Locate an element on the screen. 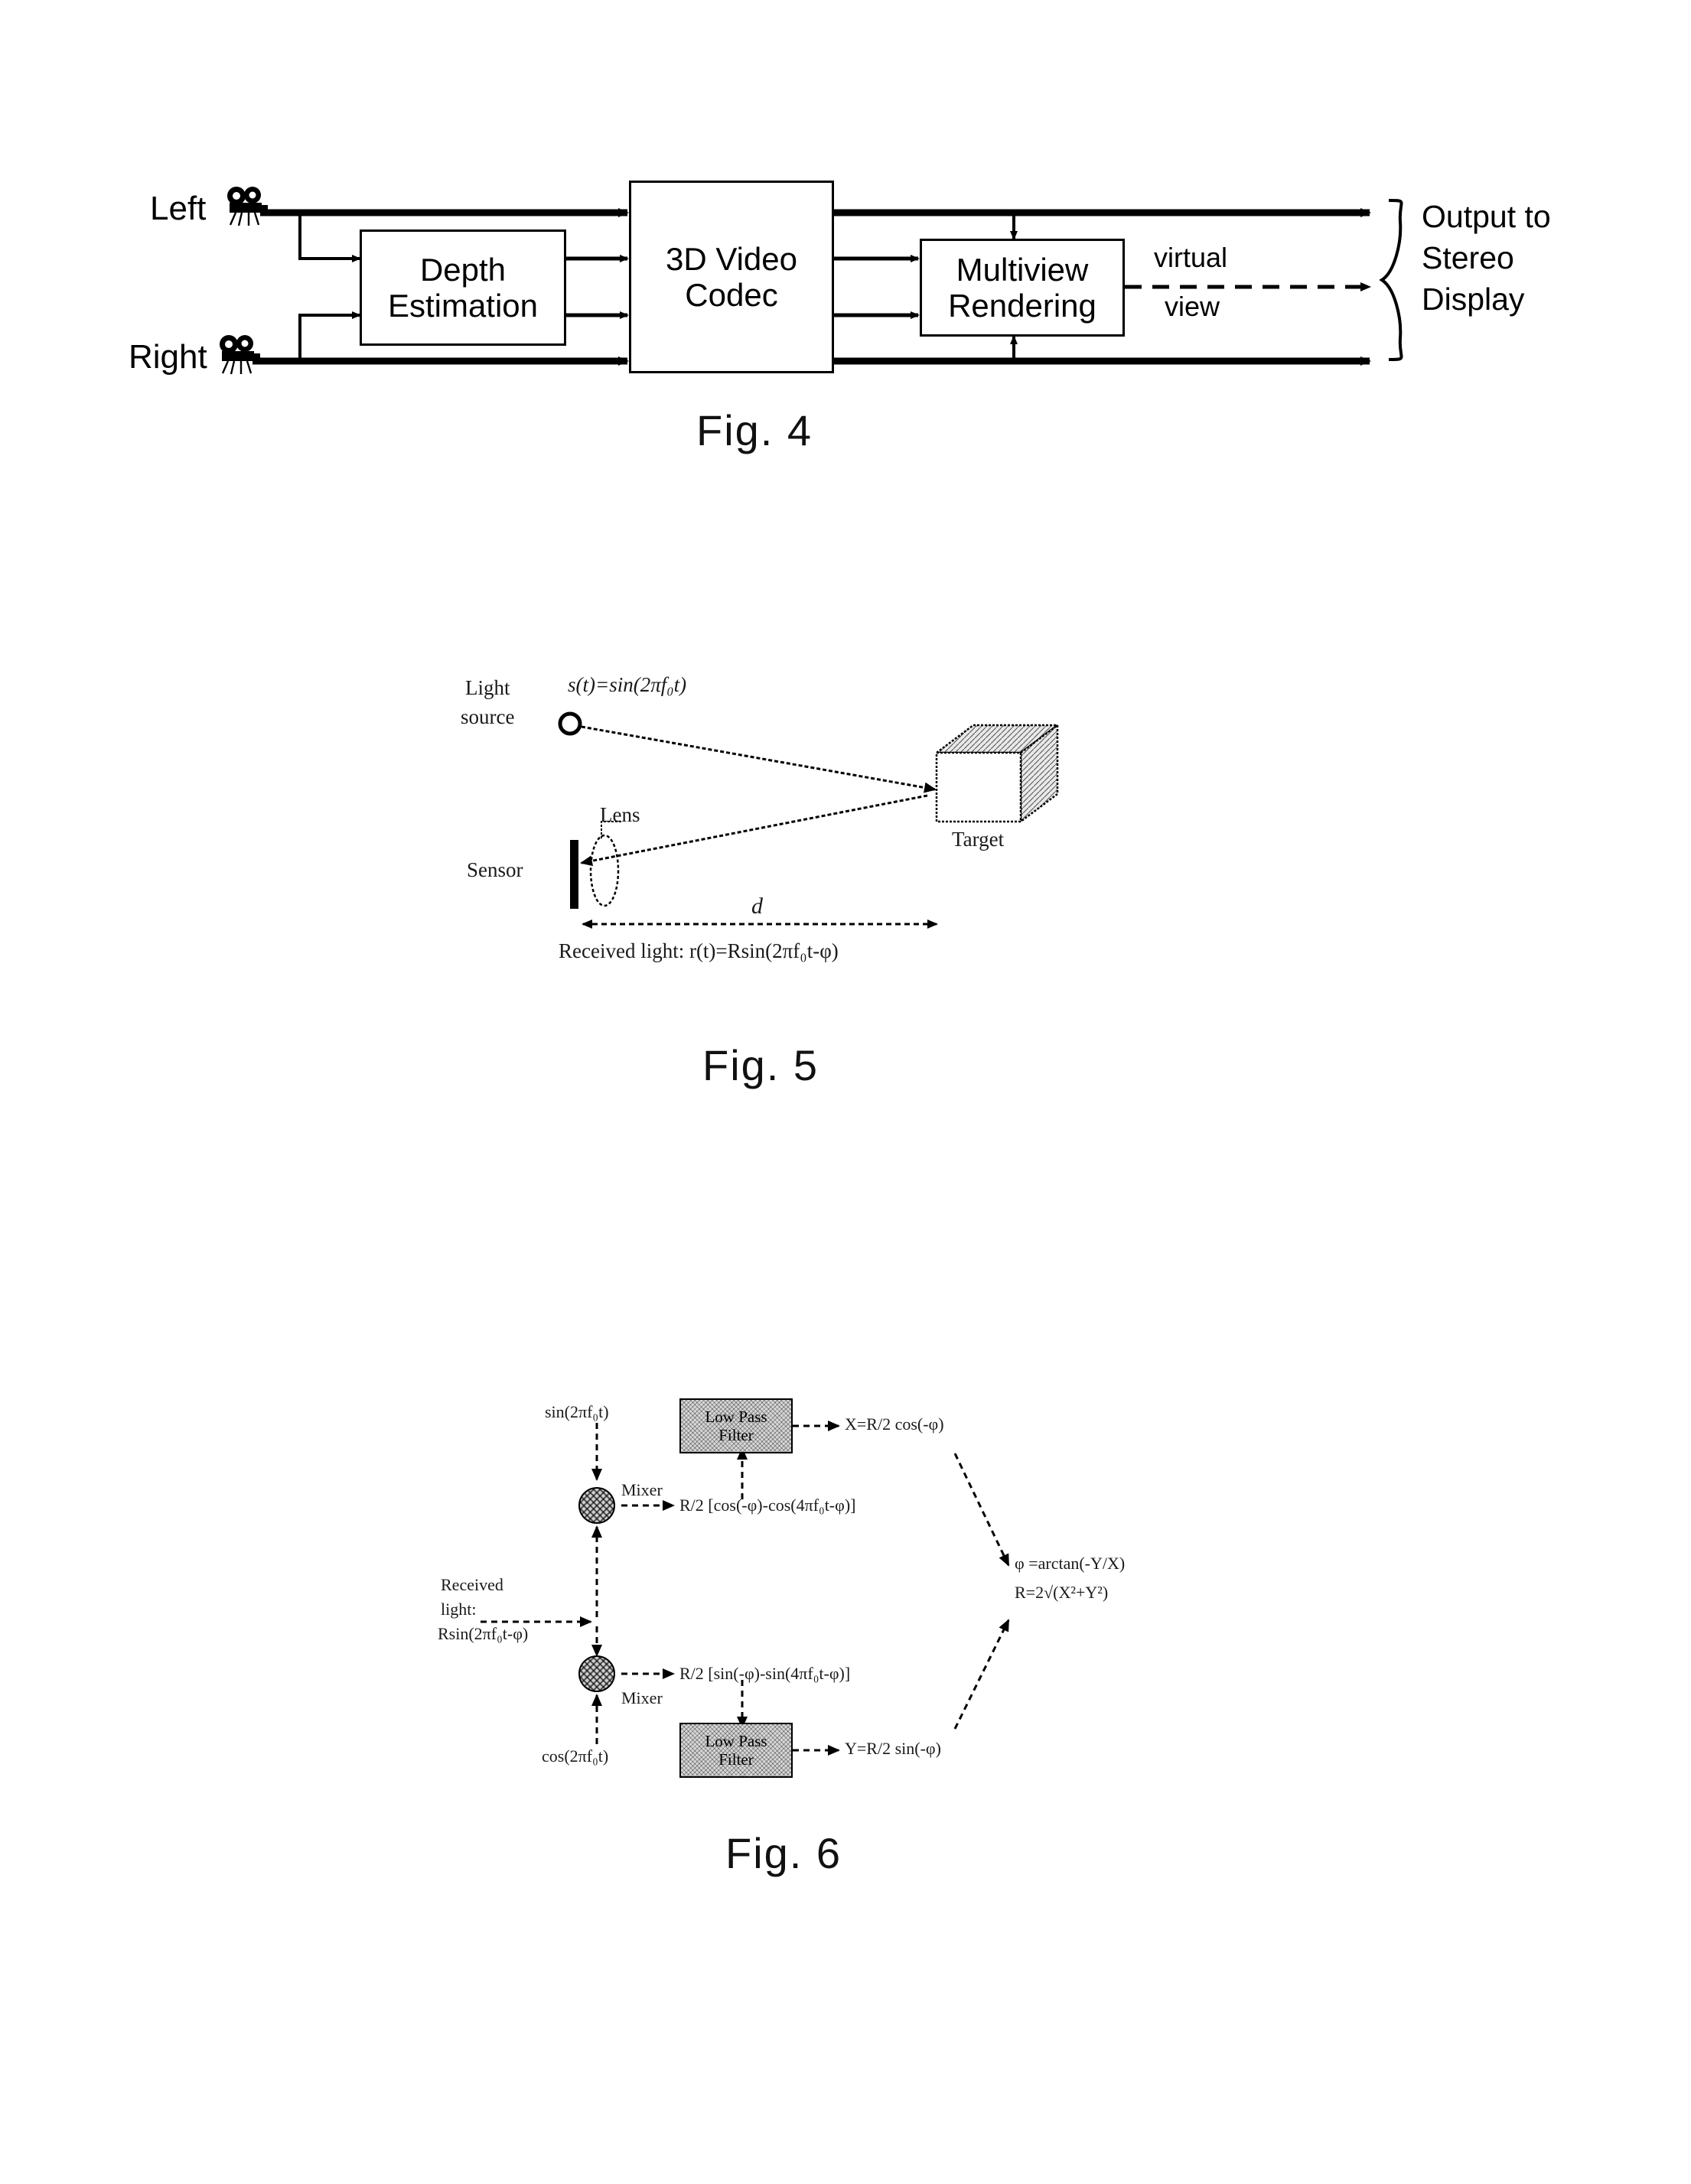 The height and width of the screenshot is (2184, 1691). figure-4-diagram is located at coordinates (828, 282).